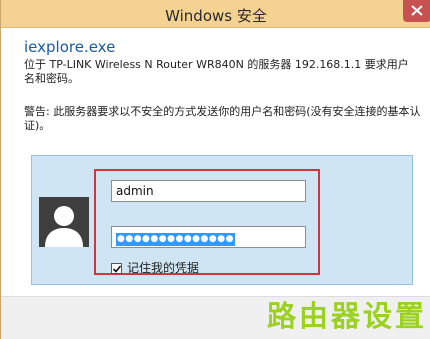  Describe the element at coordinates (208, 191) in the screenshot. I see `username-input: admin` at that location.